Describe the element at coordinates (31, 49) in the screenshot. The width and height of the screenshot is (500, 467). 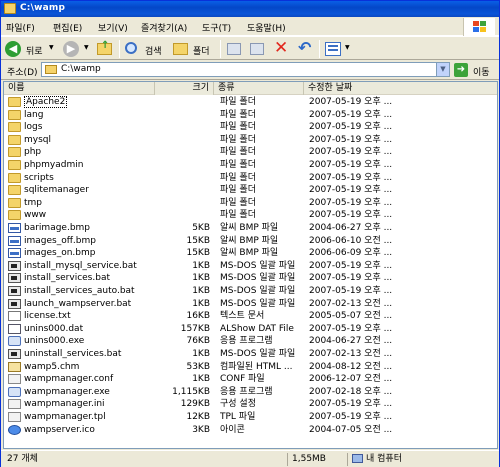
I see `back-button: ◀ 뒤로 ▼` at that location.